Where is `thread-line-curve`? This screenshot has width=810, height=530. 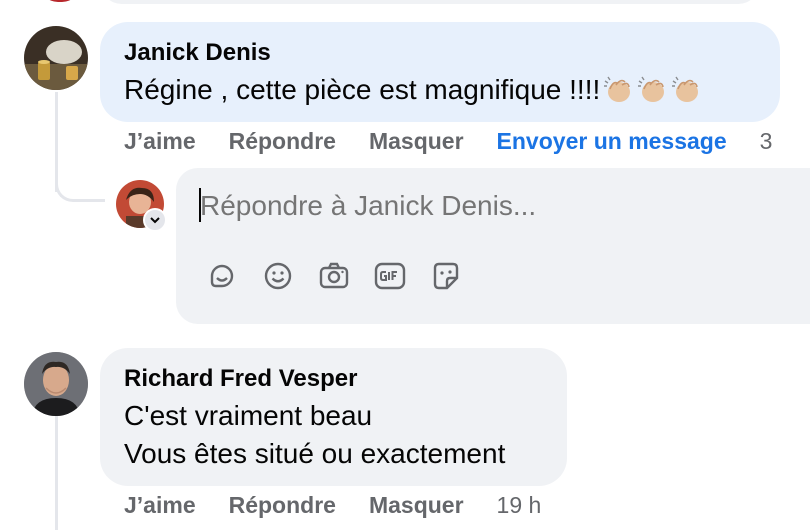 thread-line-curve is located at coordinates (80, 181).